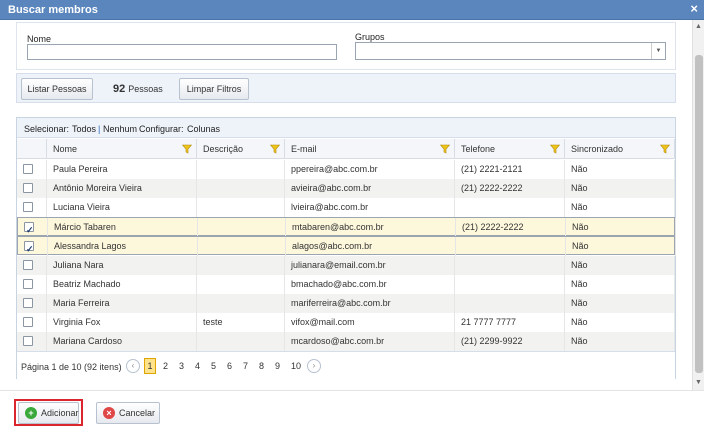 The height and width of the screenshot is (436, 704). What do you see at coordinates (694, 9) in the screenshot?
I see `close-icon: ×` at bounding box center [694, 9].